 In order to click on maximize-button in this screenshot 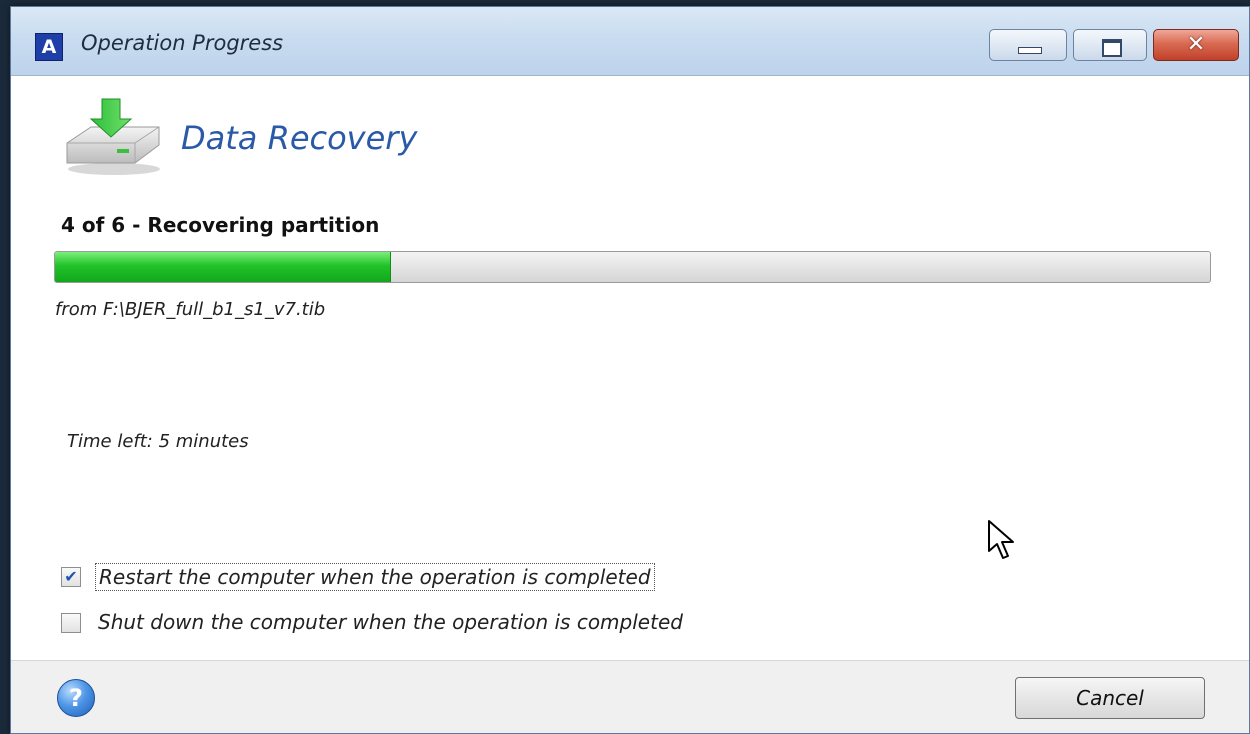, I will do `click(1110, 45)`.